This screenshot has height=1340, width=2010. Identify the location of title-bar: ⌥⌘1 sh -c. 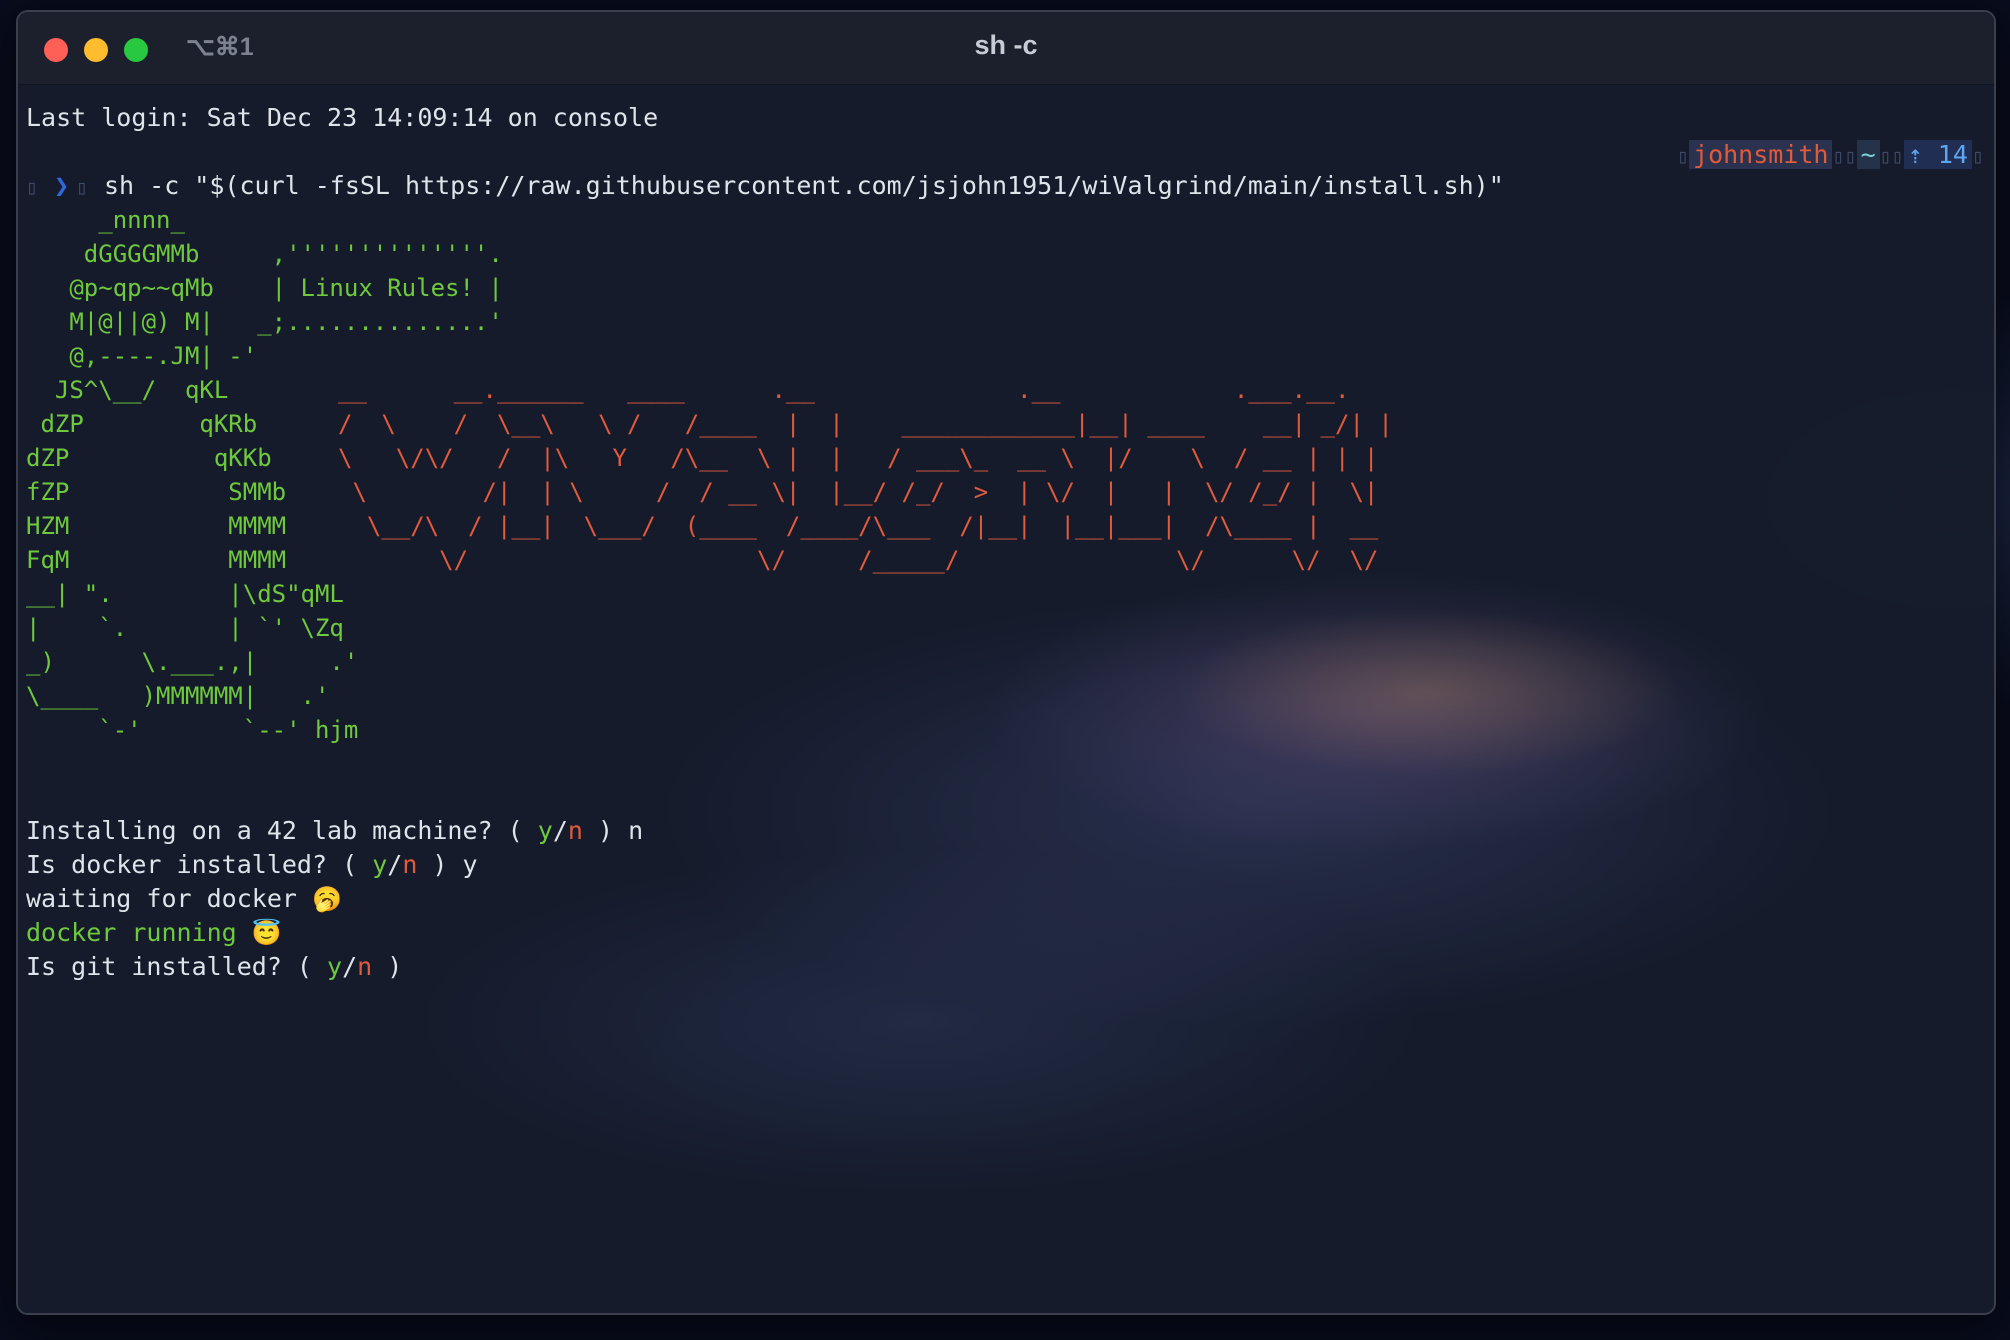
(1006, 48).